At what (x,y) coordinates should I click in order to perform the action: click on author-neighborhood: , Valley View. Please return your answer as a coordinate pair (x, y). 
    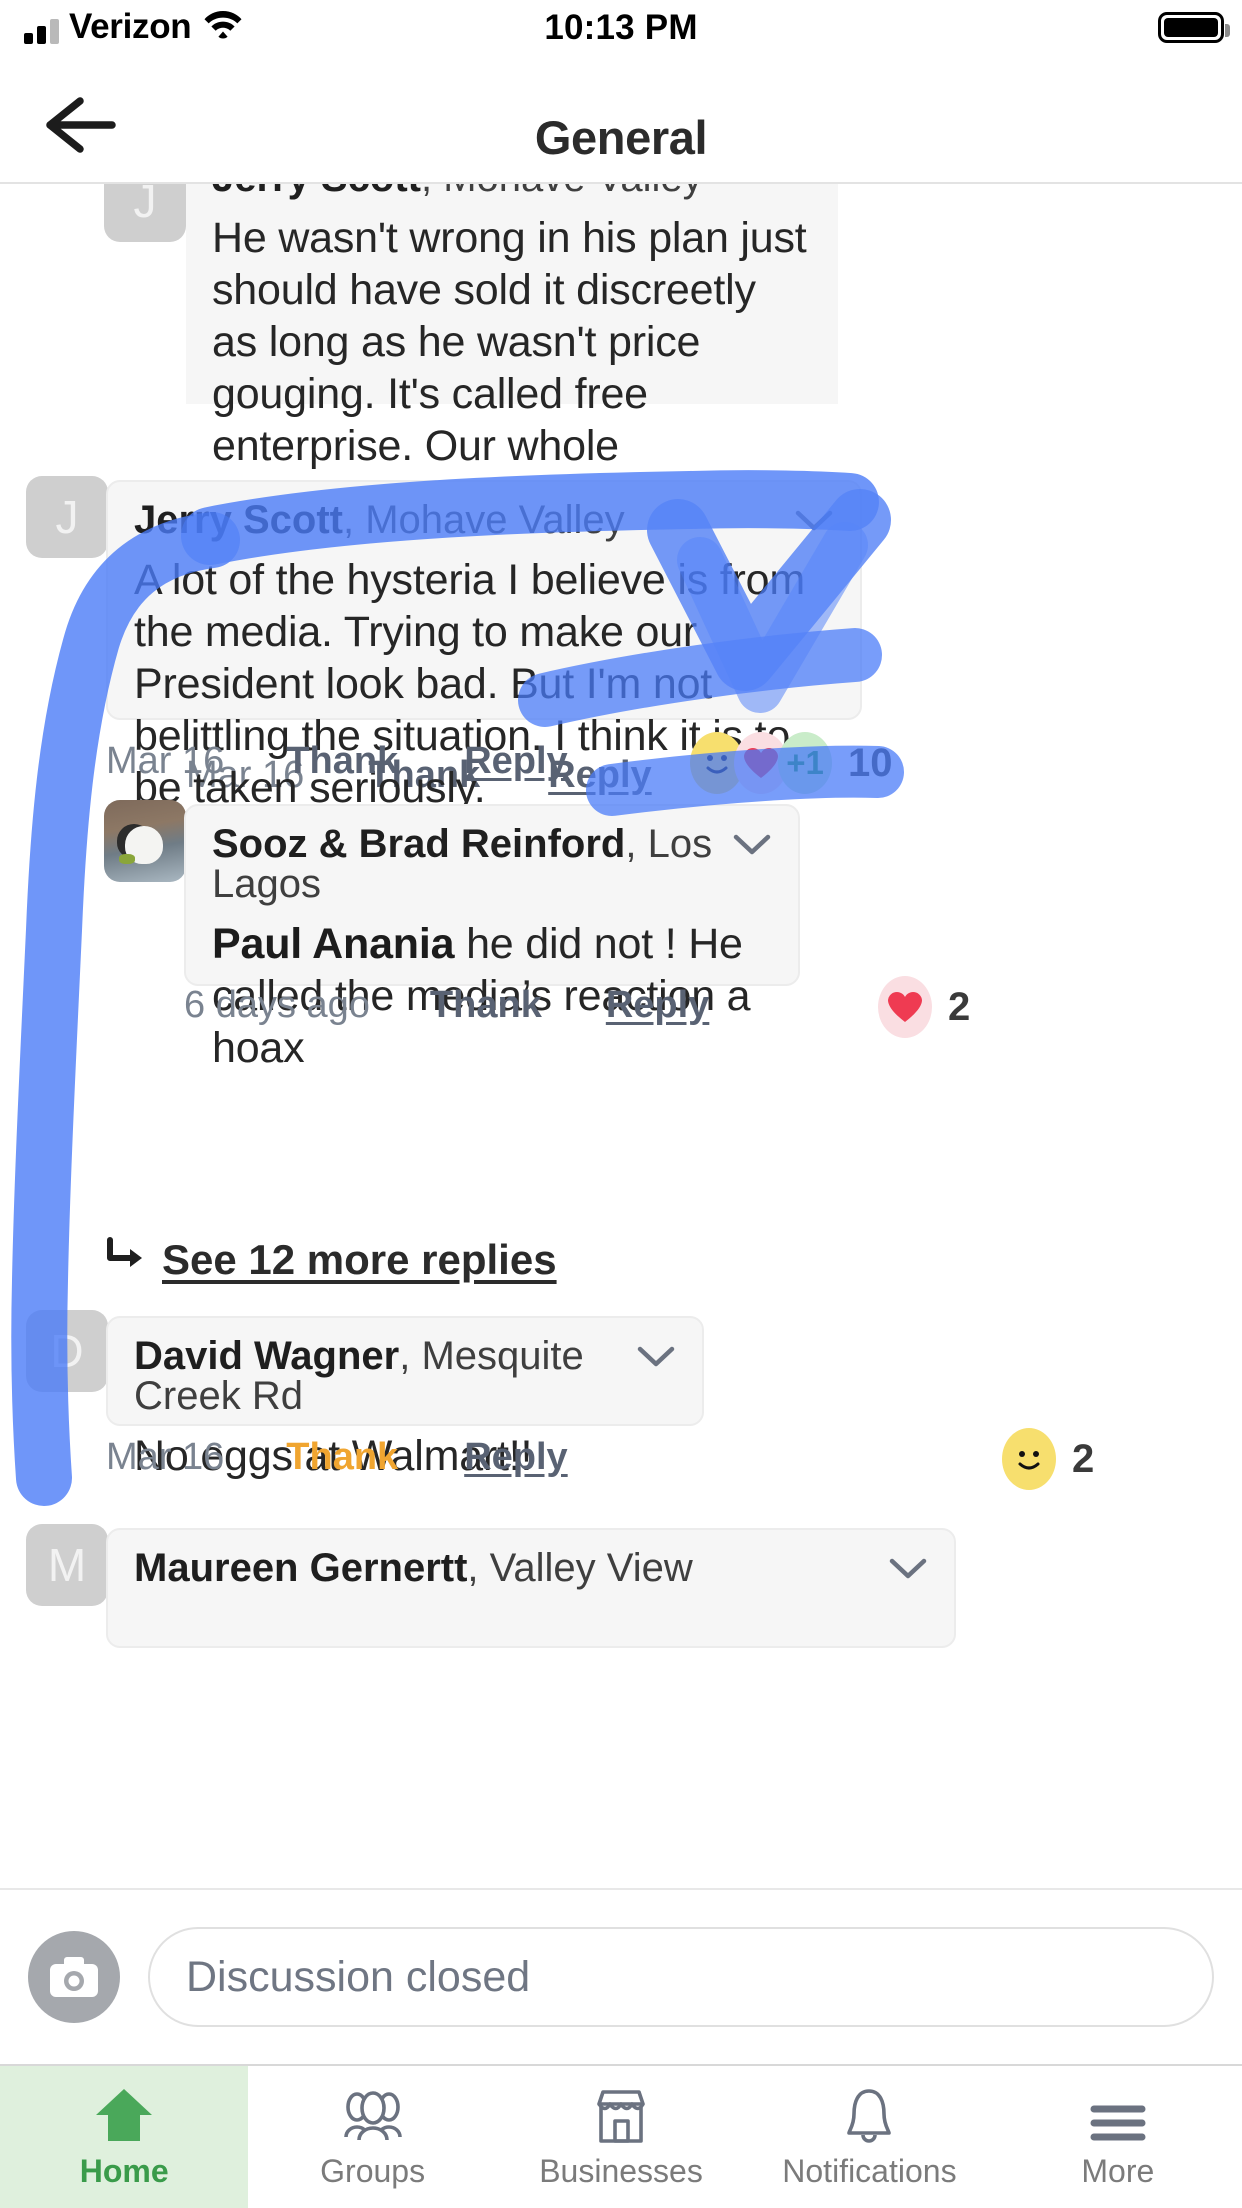
    Looking at the image, I should click on (580, 1568).